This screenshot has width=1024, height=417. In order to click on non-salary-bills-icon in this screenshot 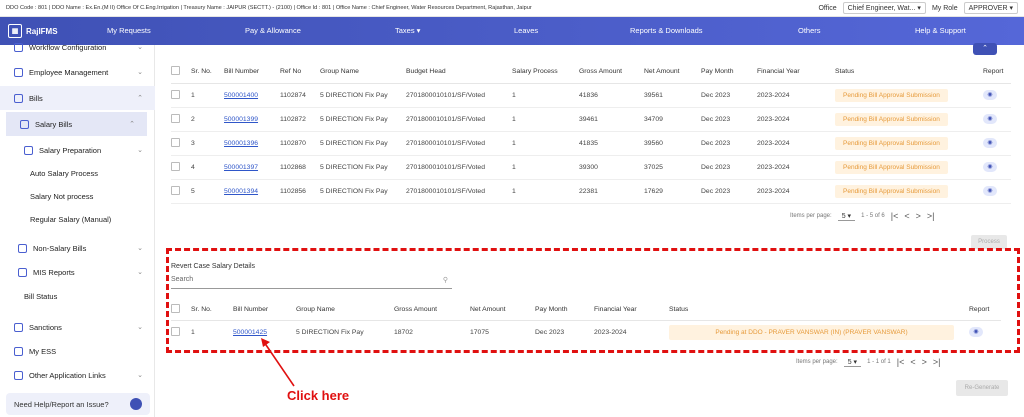, I will do `click(22, 248)`.